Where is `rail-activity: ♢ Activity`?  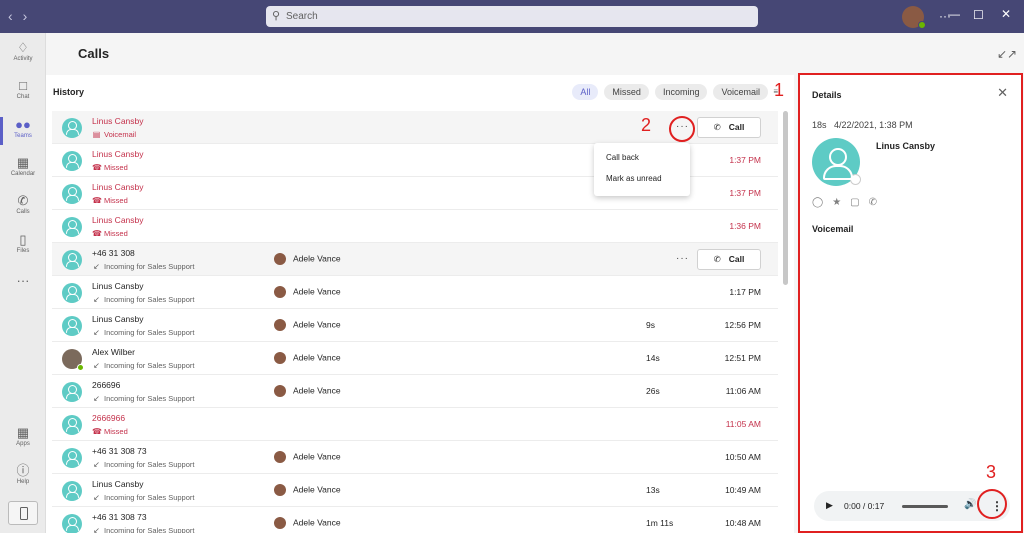 rail-activity: ♢ Activity is located at coordinates (23, 51).